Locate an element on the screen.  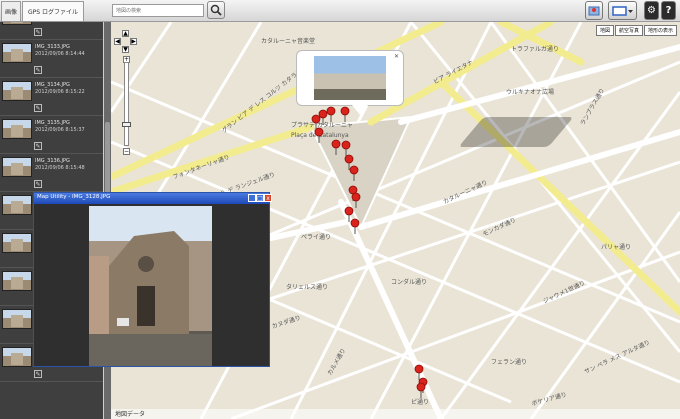
photo-date: 2012/09/06 8:15:37 is located at coordinates (60, 130).